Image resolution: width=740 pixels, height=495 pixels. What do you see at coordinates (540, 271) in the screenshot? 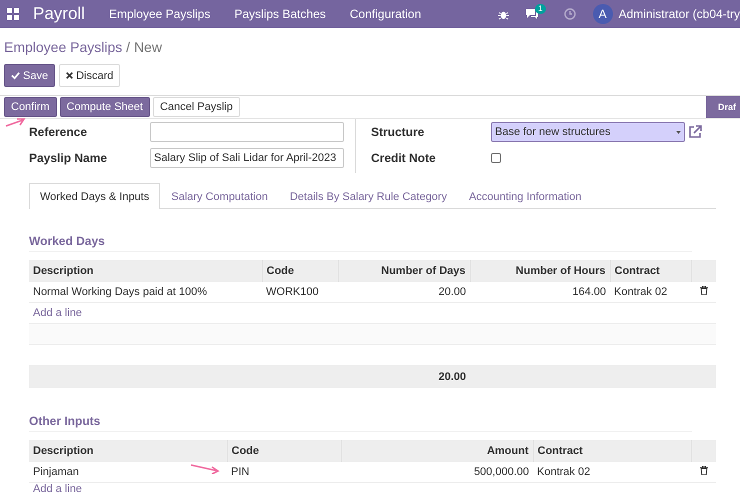
I see `column-header: Number of Hours` at bounding box center [540, 271].